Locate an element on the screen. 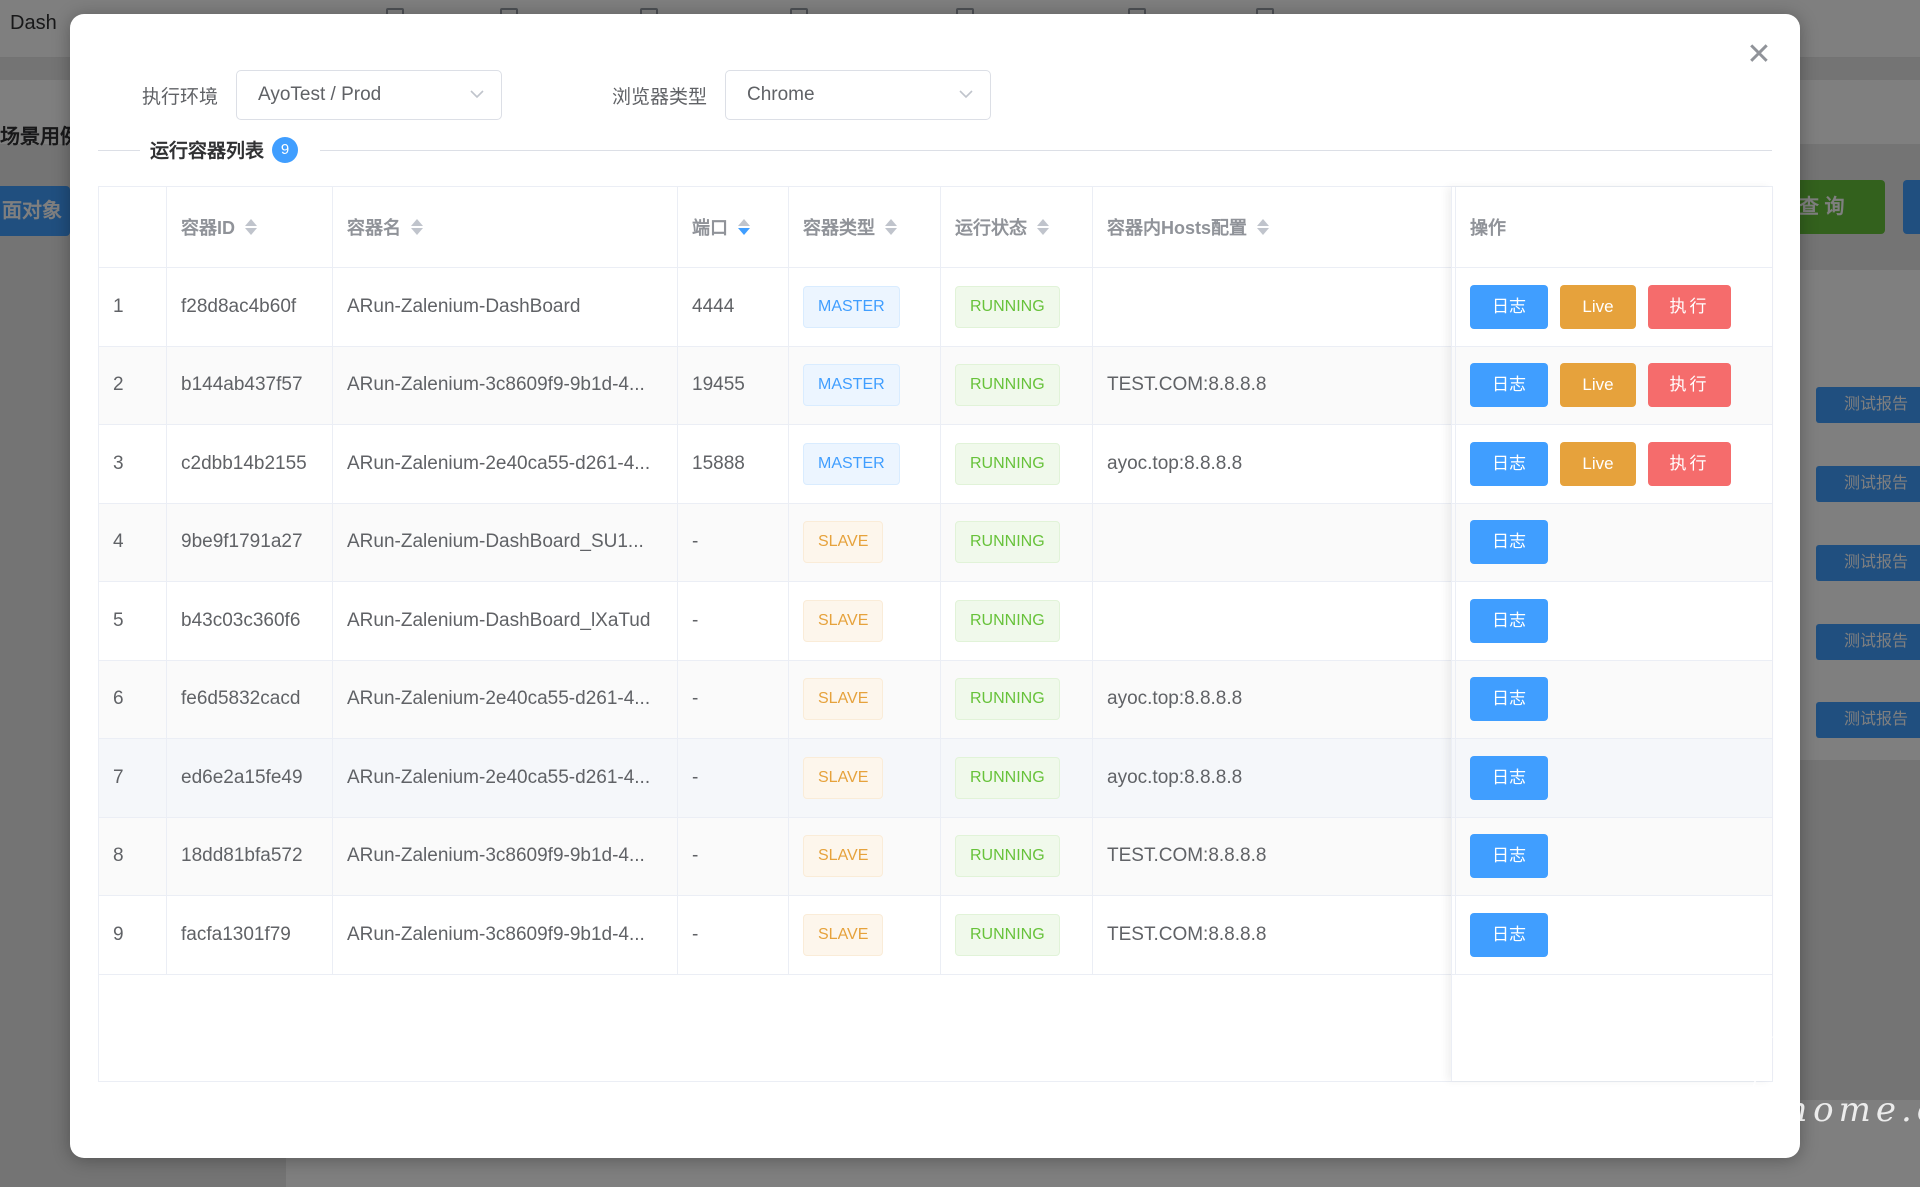 The image size is (1920, 1187). header-cell: 容器内Hosts配置 is located at coordinates (1274, 227).